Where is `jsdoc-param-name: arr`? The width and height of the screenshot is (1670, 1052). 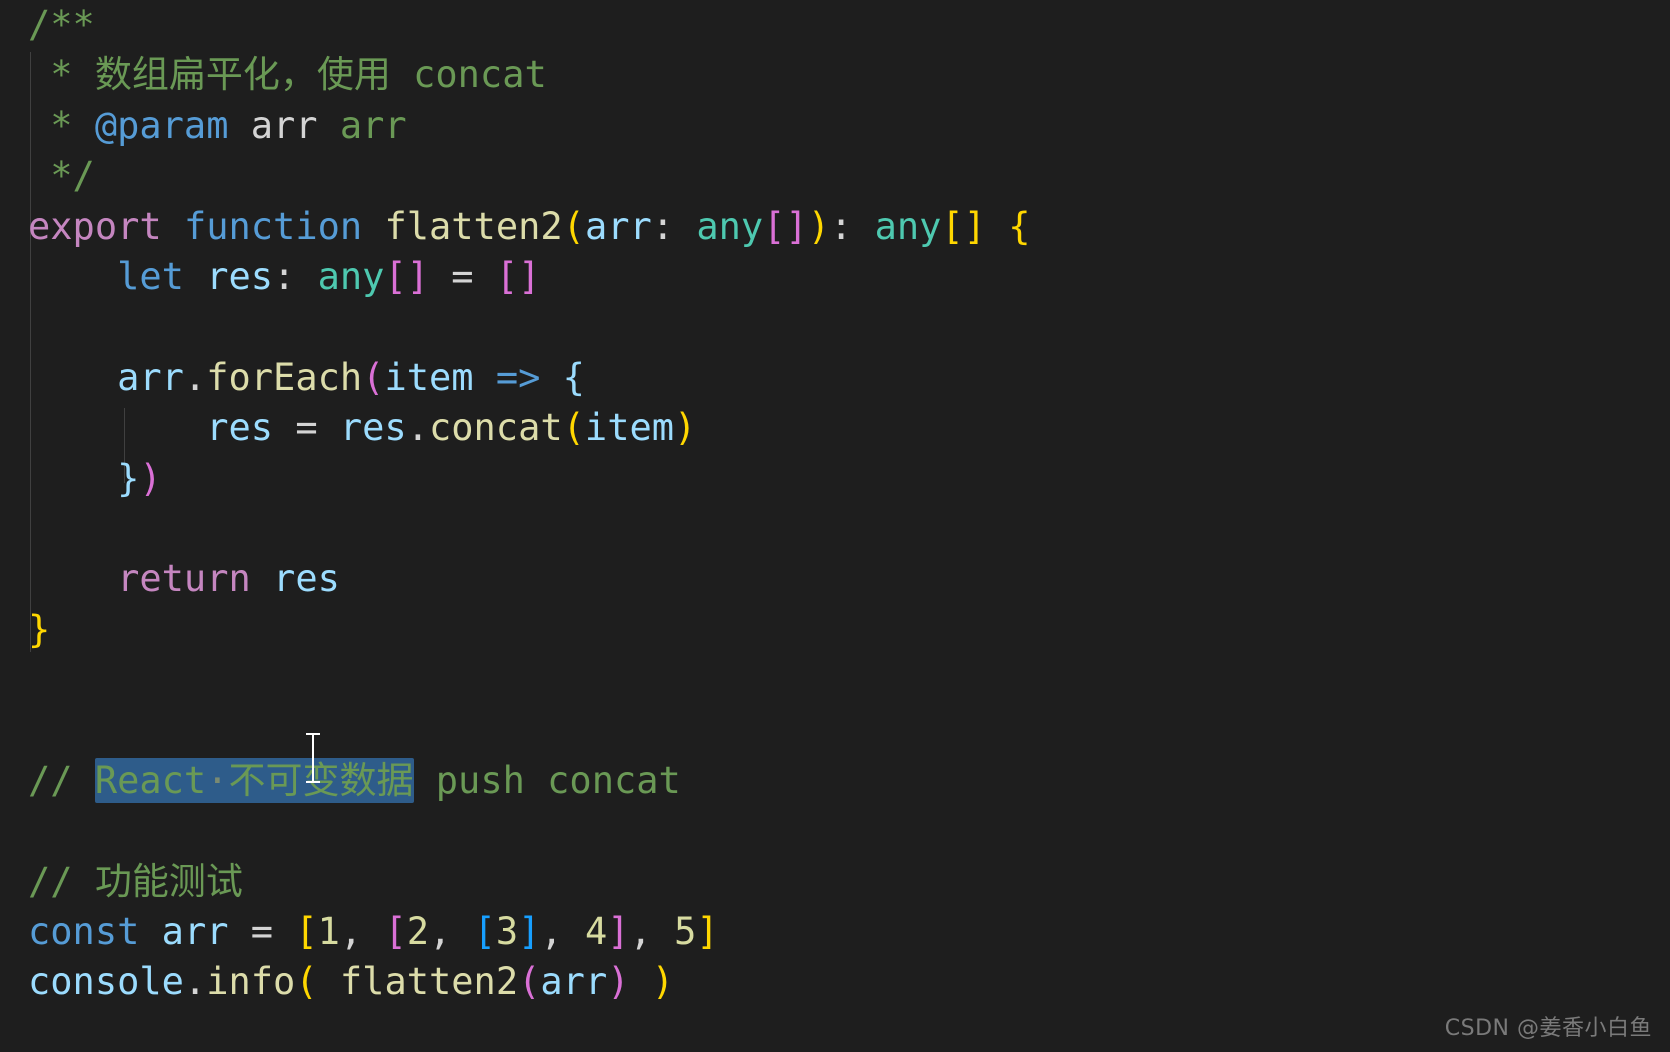
jsdoc-param-name: arr is located at coordinates (273, 125).